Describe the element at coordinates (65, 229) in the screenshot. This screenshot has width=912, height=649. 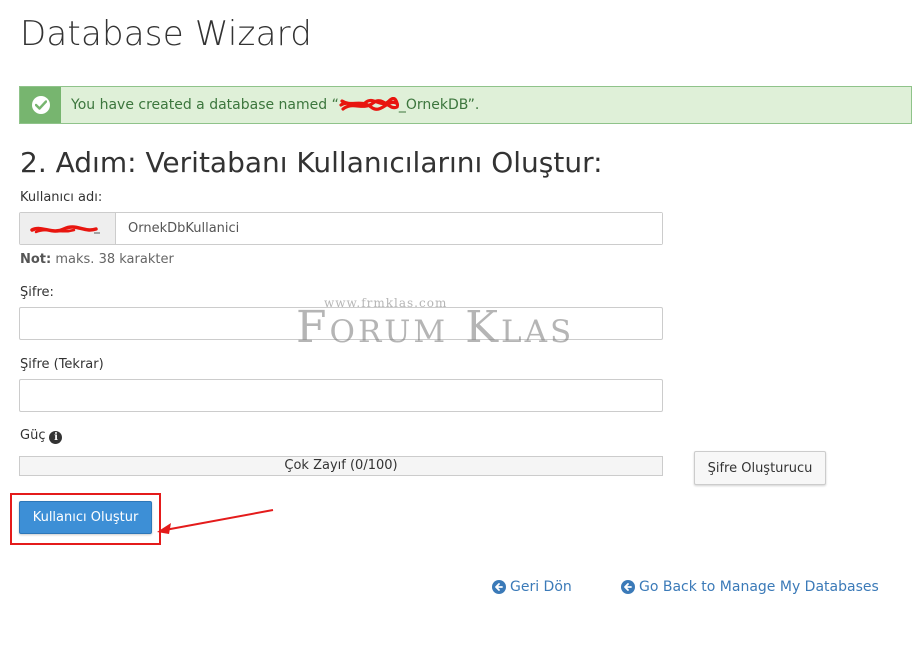
I see `prefix-redaction-scribble` at that location.